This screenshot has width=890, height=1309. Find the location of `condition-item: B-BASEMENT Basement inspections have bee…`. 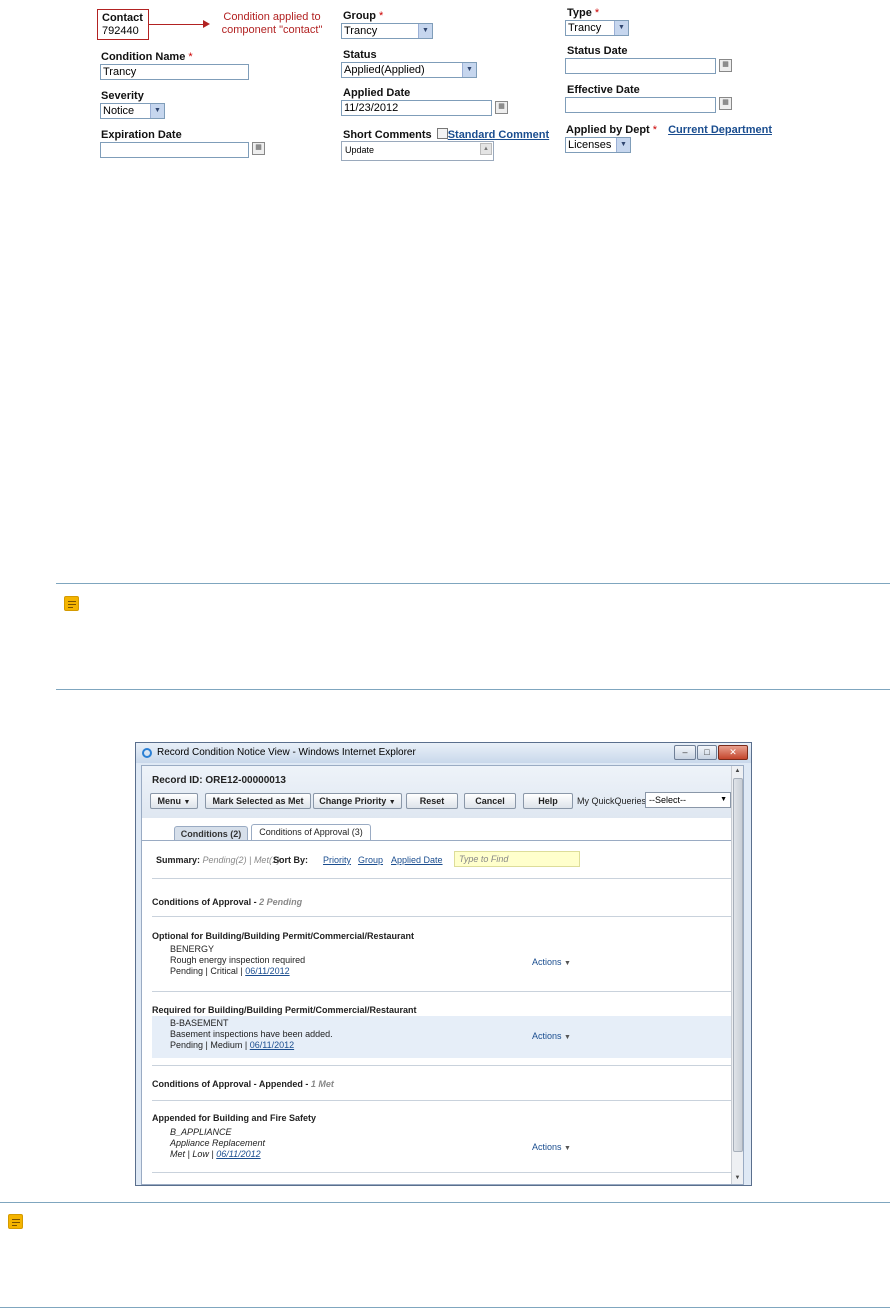

condition-item: B-BASEMENT Basement inspections have bee… is located at coordinates (442, 1037).